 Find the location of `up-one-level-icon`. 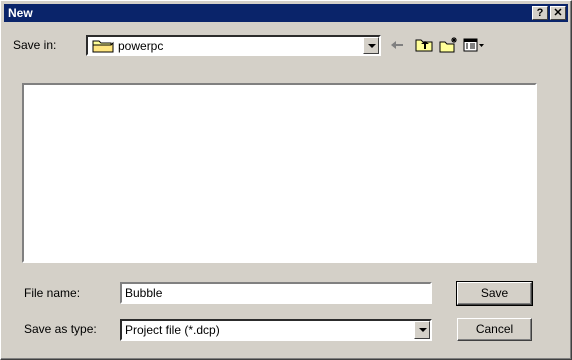

up-one-level-icon is located at coordinates (424, 45).